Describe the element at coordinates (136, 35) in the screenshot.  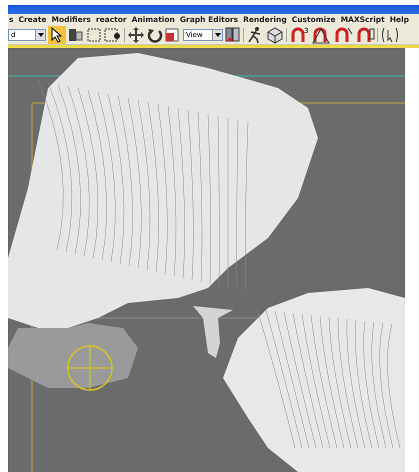
I see `move-icon` at that location.